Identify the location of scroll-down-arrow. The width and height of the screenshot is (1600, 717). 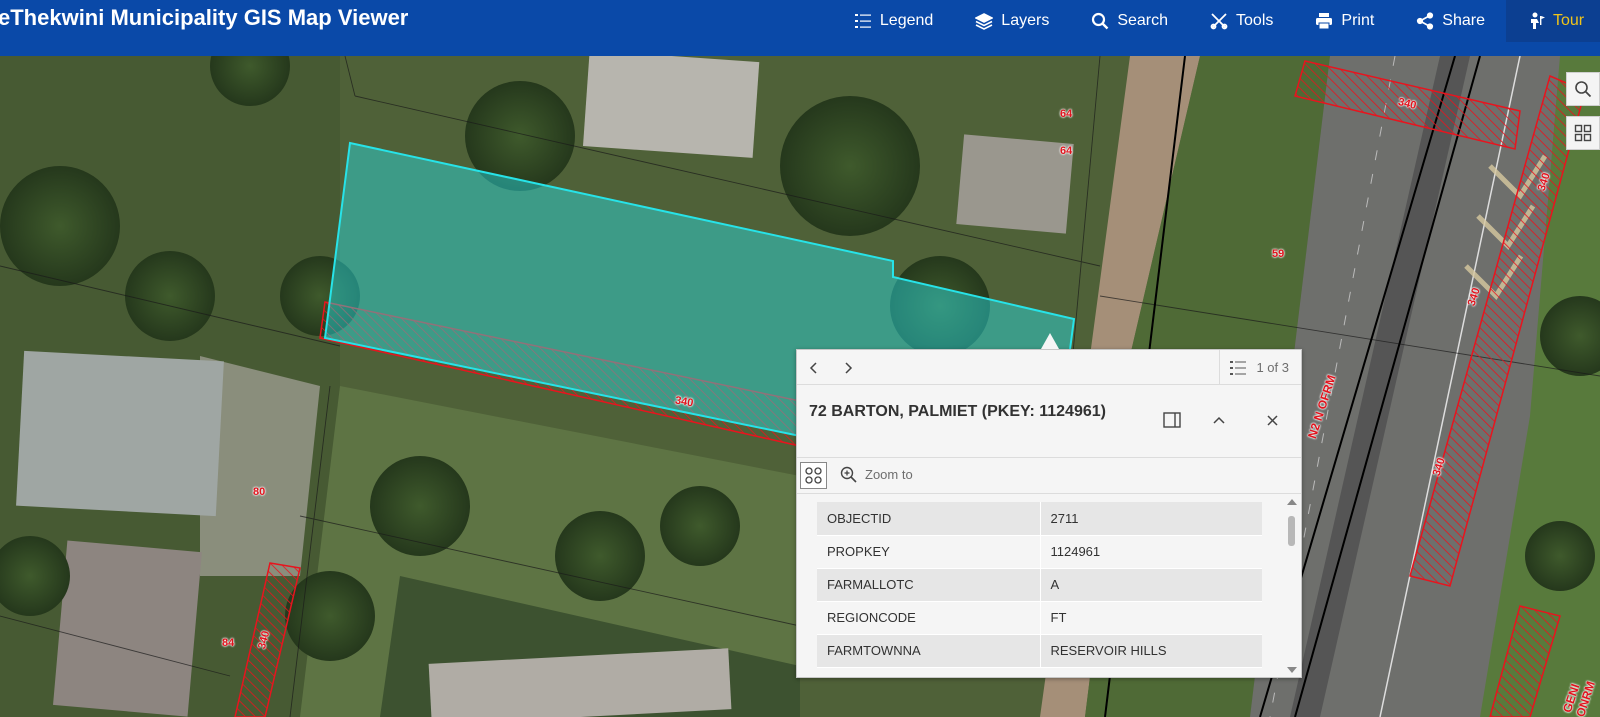
(1292, 670).